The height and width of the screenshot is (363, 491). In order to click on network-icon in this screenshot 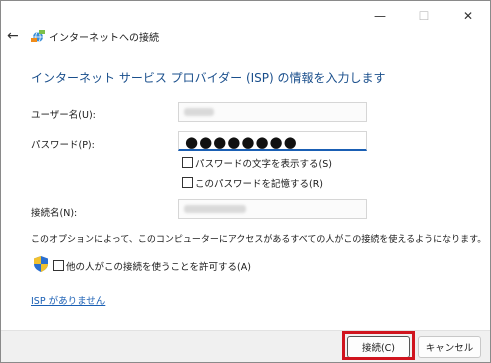, I will do `click(38, 36)`.